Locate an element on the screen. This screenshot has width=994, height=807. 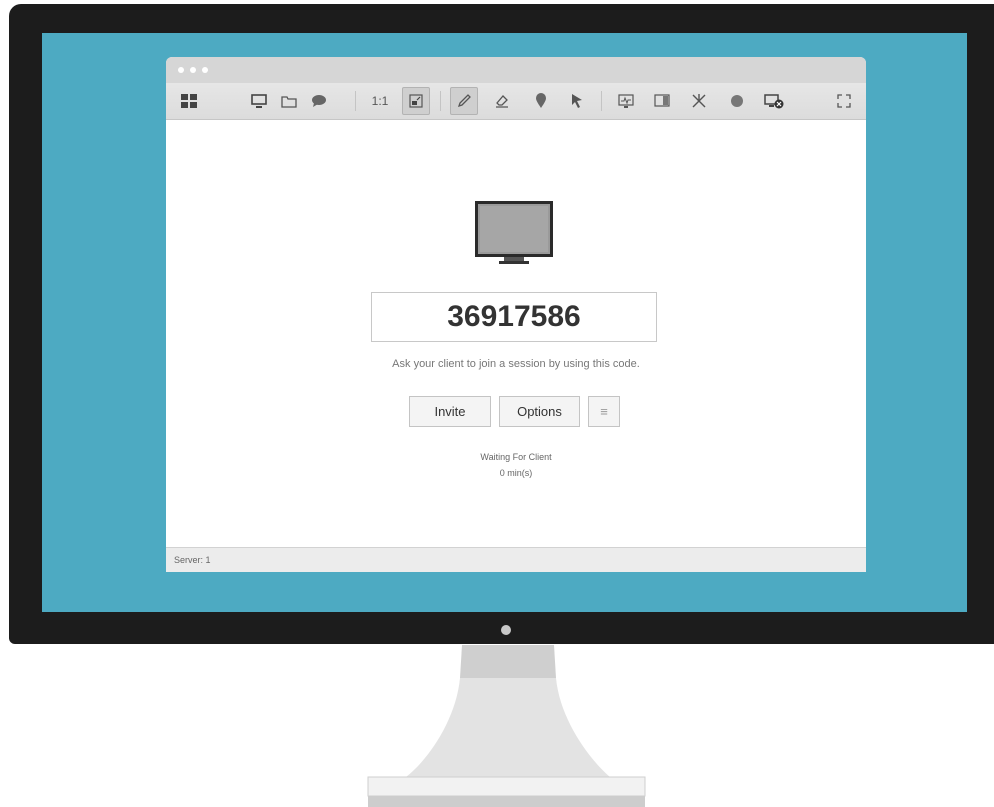
computer-monitor-icon is located at coordinates (514, 232).